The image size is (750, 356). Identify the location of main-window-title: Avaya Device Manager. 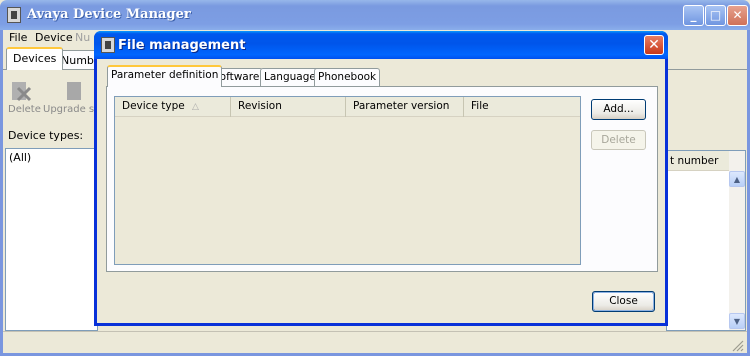
(109, 14).